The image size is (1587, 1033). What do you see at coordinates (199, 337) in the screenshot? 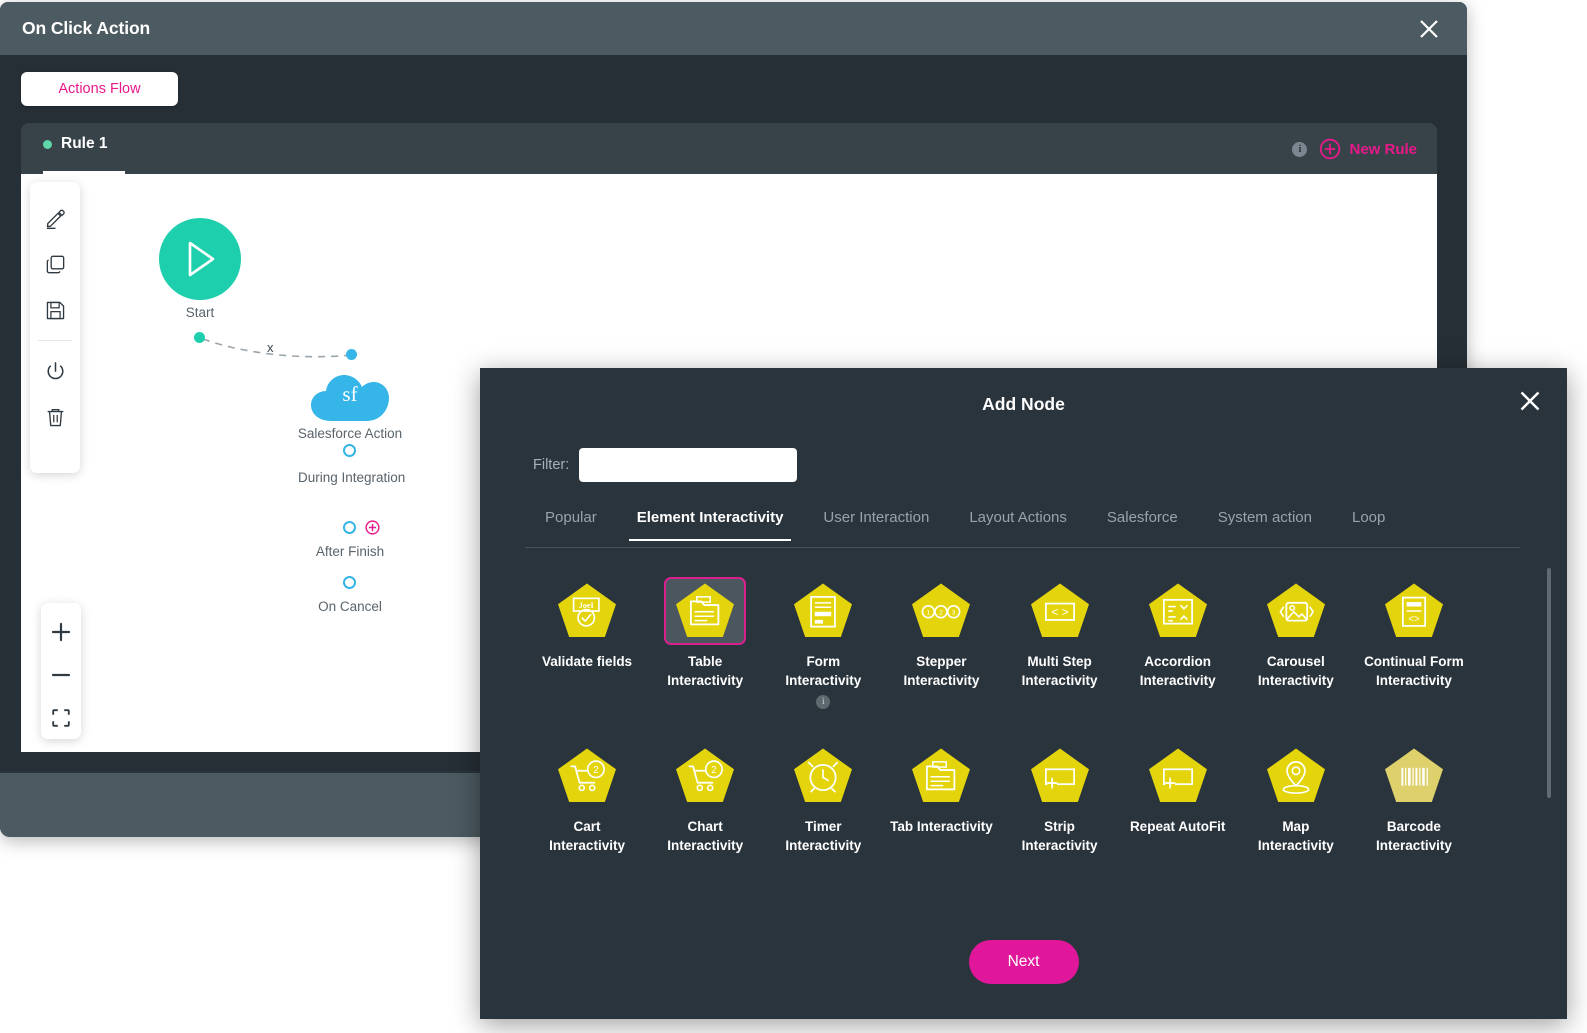
I see `port-start-out` at bounding box center [199, 337].